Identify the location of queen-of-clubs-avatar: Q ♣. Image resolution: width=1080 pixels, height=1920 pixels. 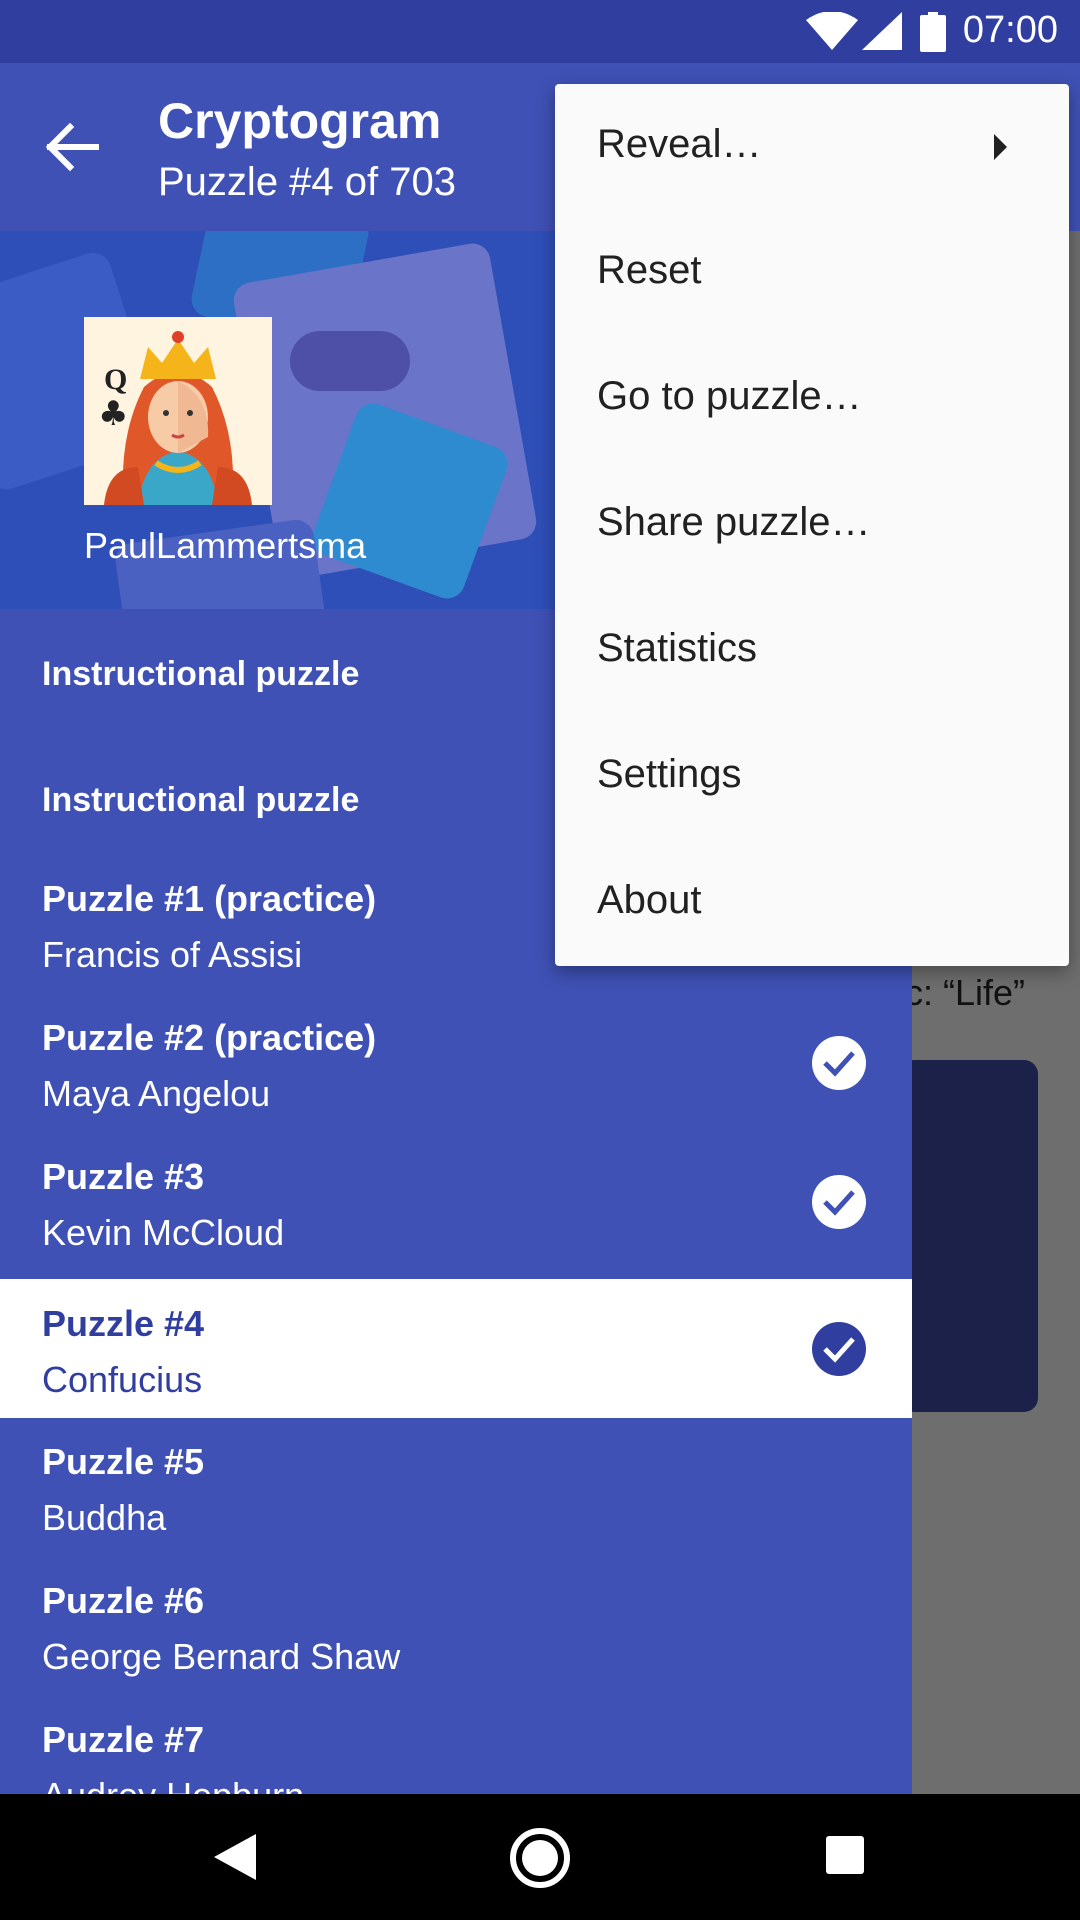
(178, 411).